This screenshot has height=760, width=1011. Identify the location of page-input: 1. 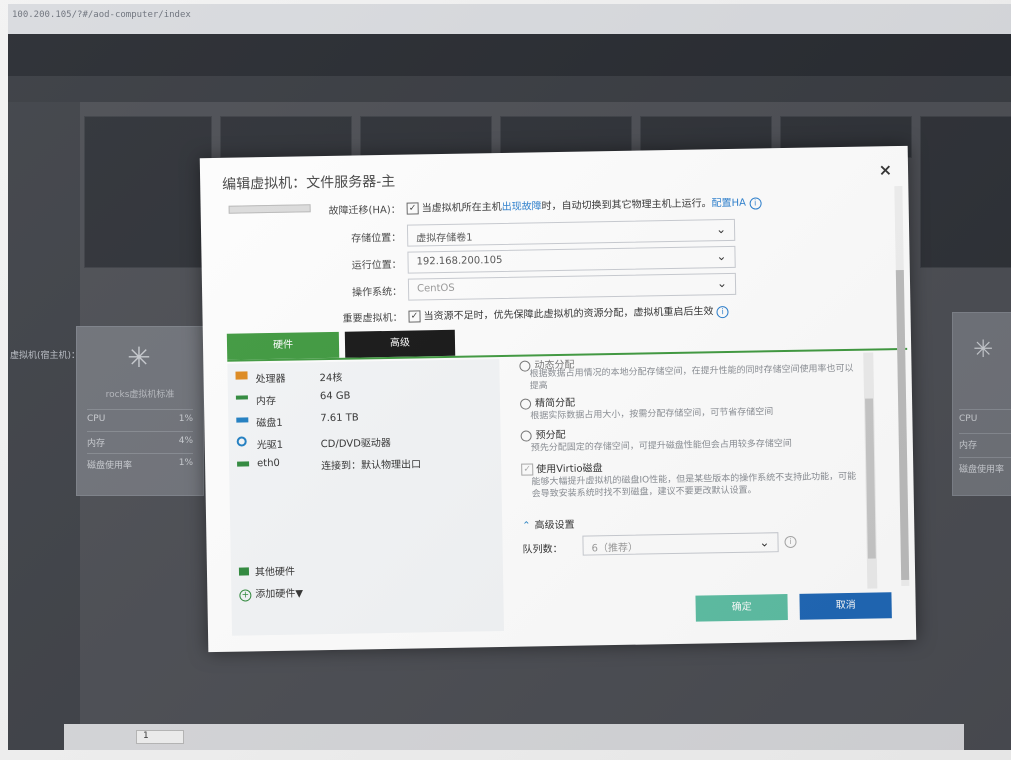
(160, 737).